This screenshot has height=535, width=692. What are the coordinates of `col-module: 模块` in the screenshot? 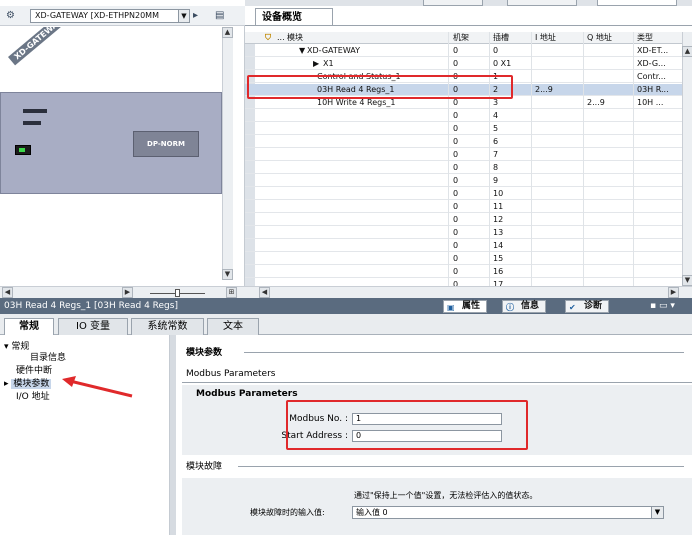 It's located at (295, 38).